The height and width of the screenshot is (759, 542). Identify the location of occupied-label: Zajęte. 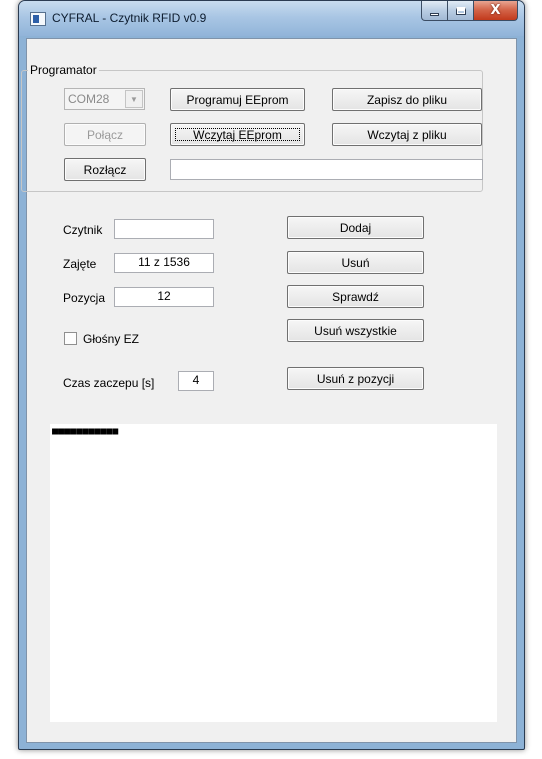
(80, 264).